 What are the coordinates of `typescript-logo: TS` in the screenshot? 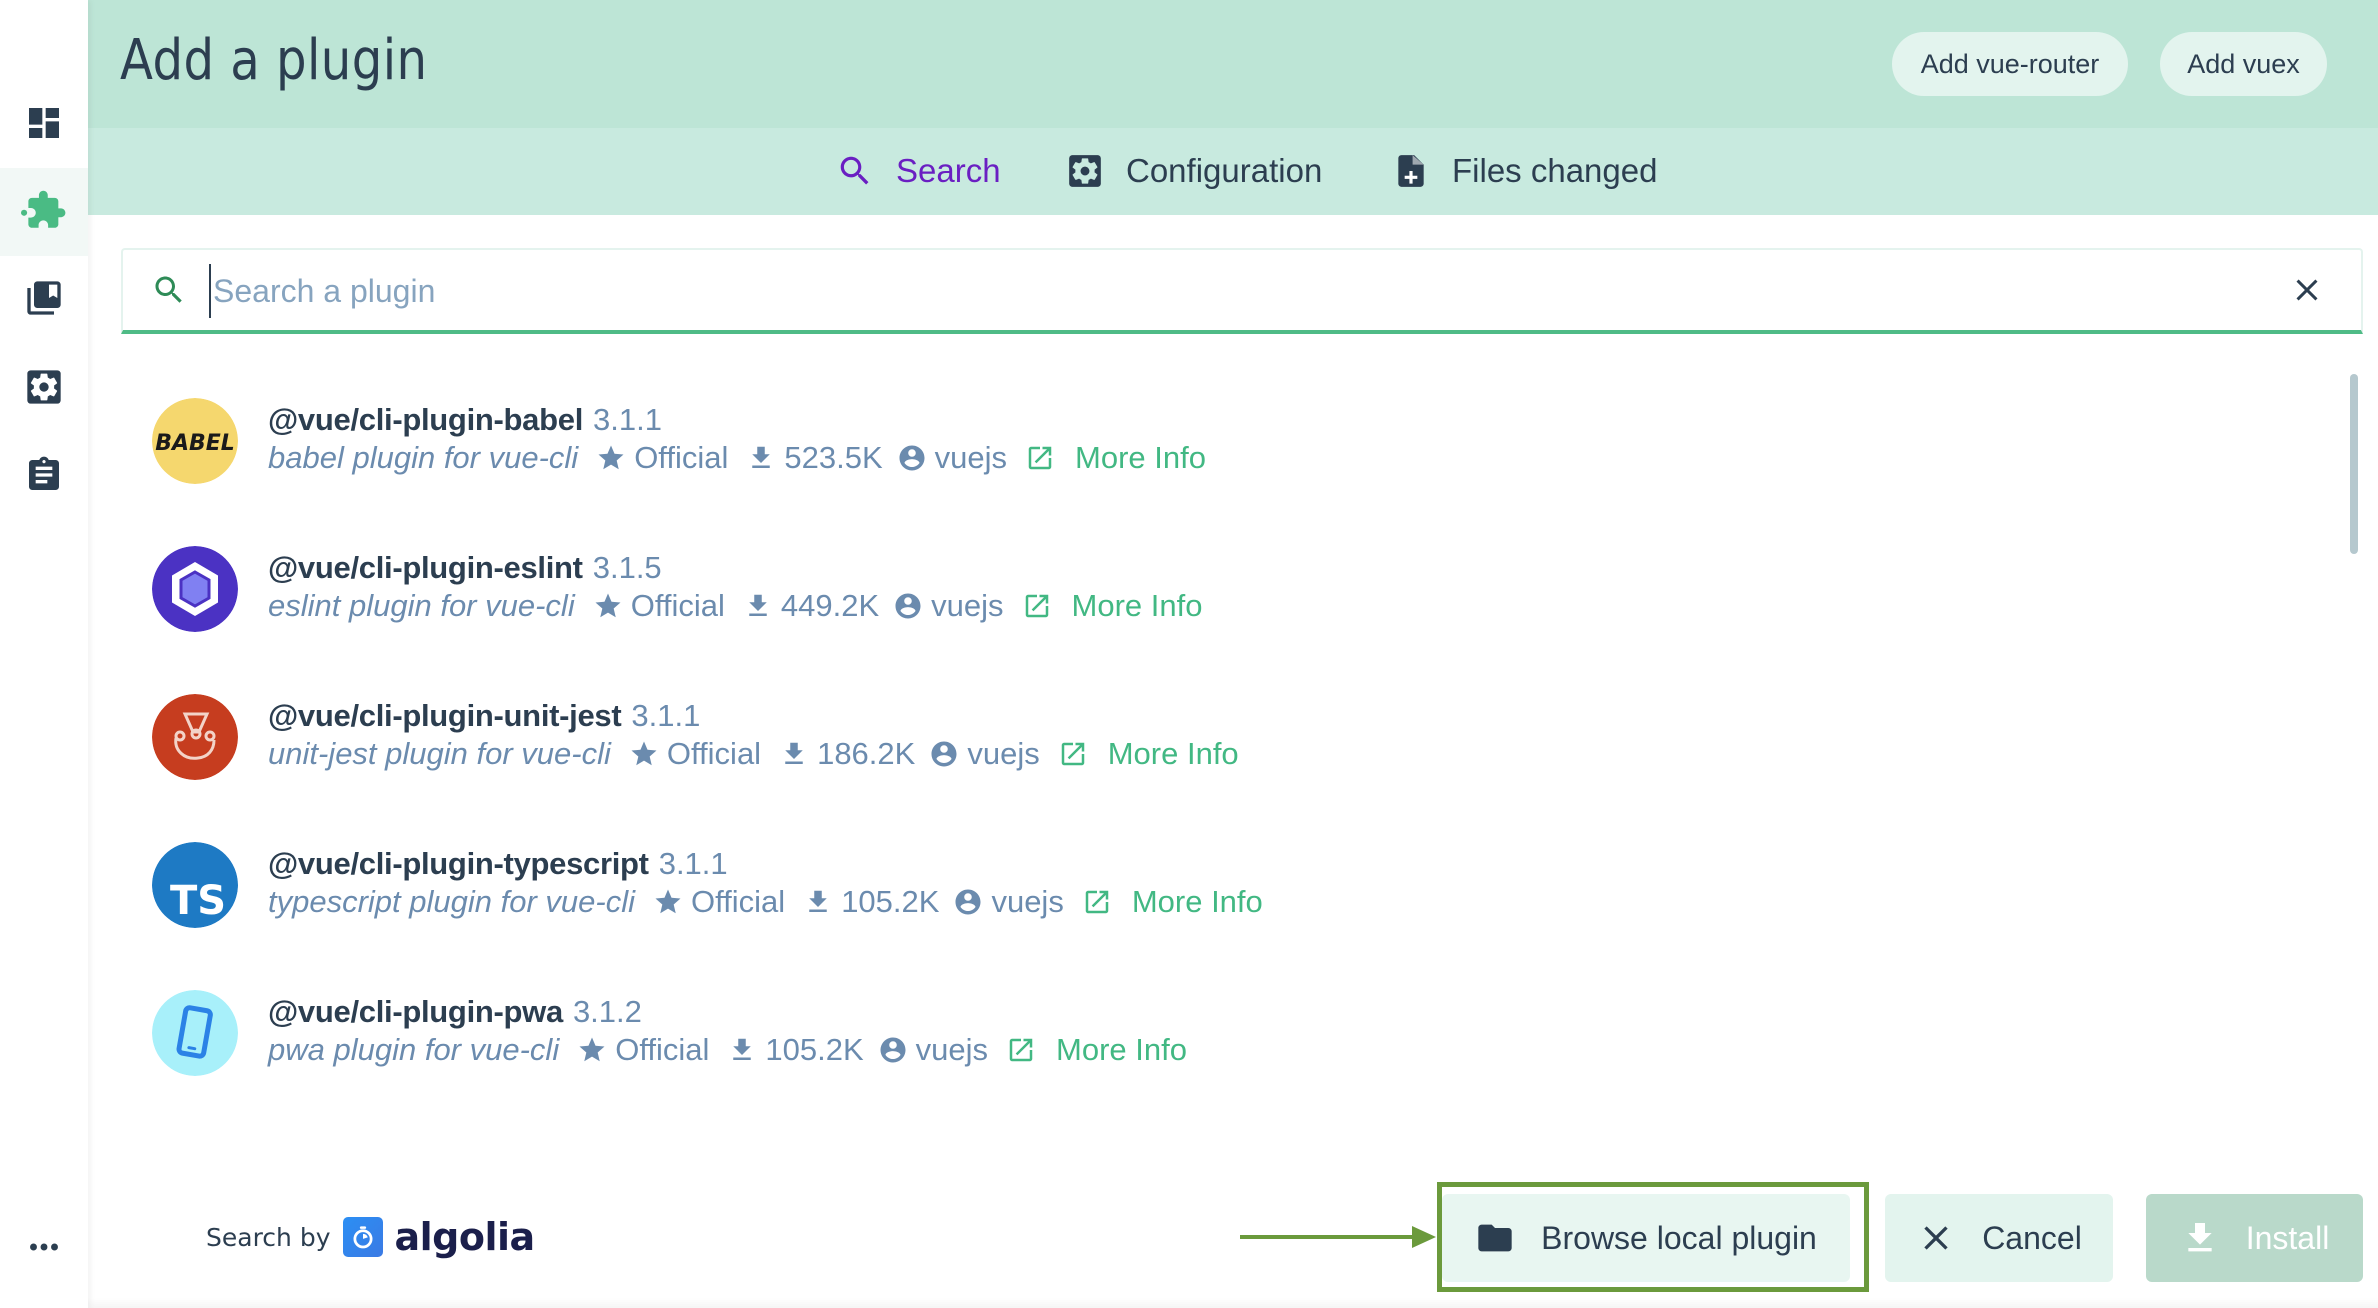 It's located at (195, 885).